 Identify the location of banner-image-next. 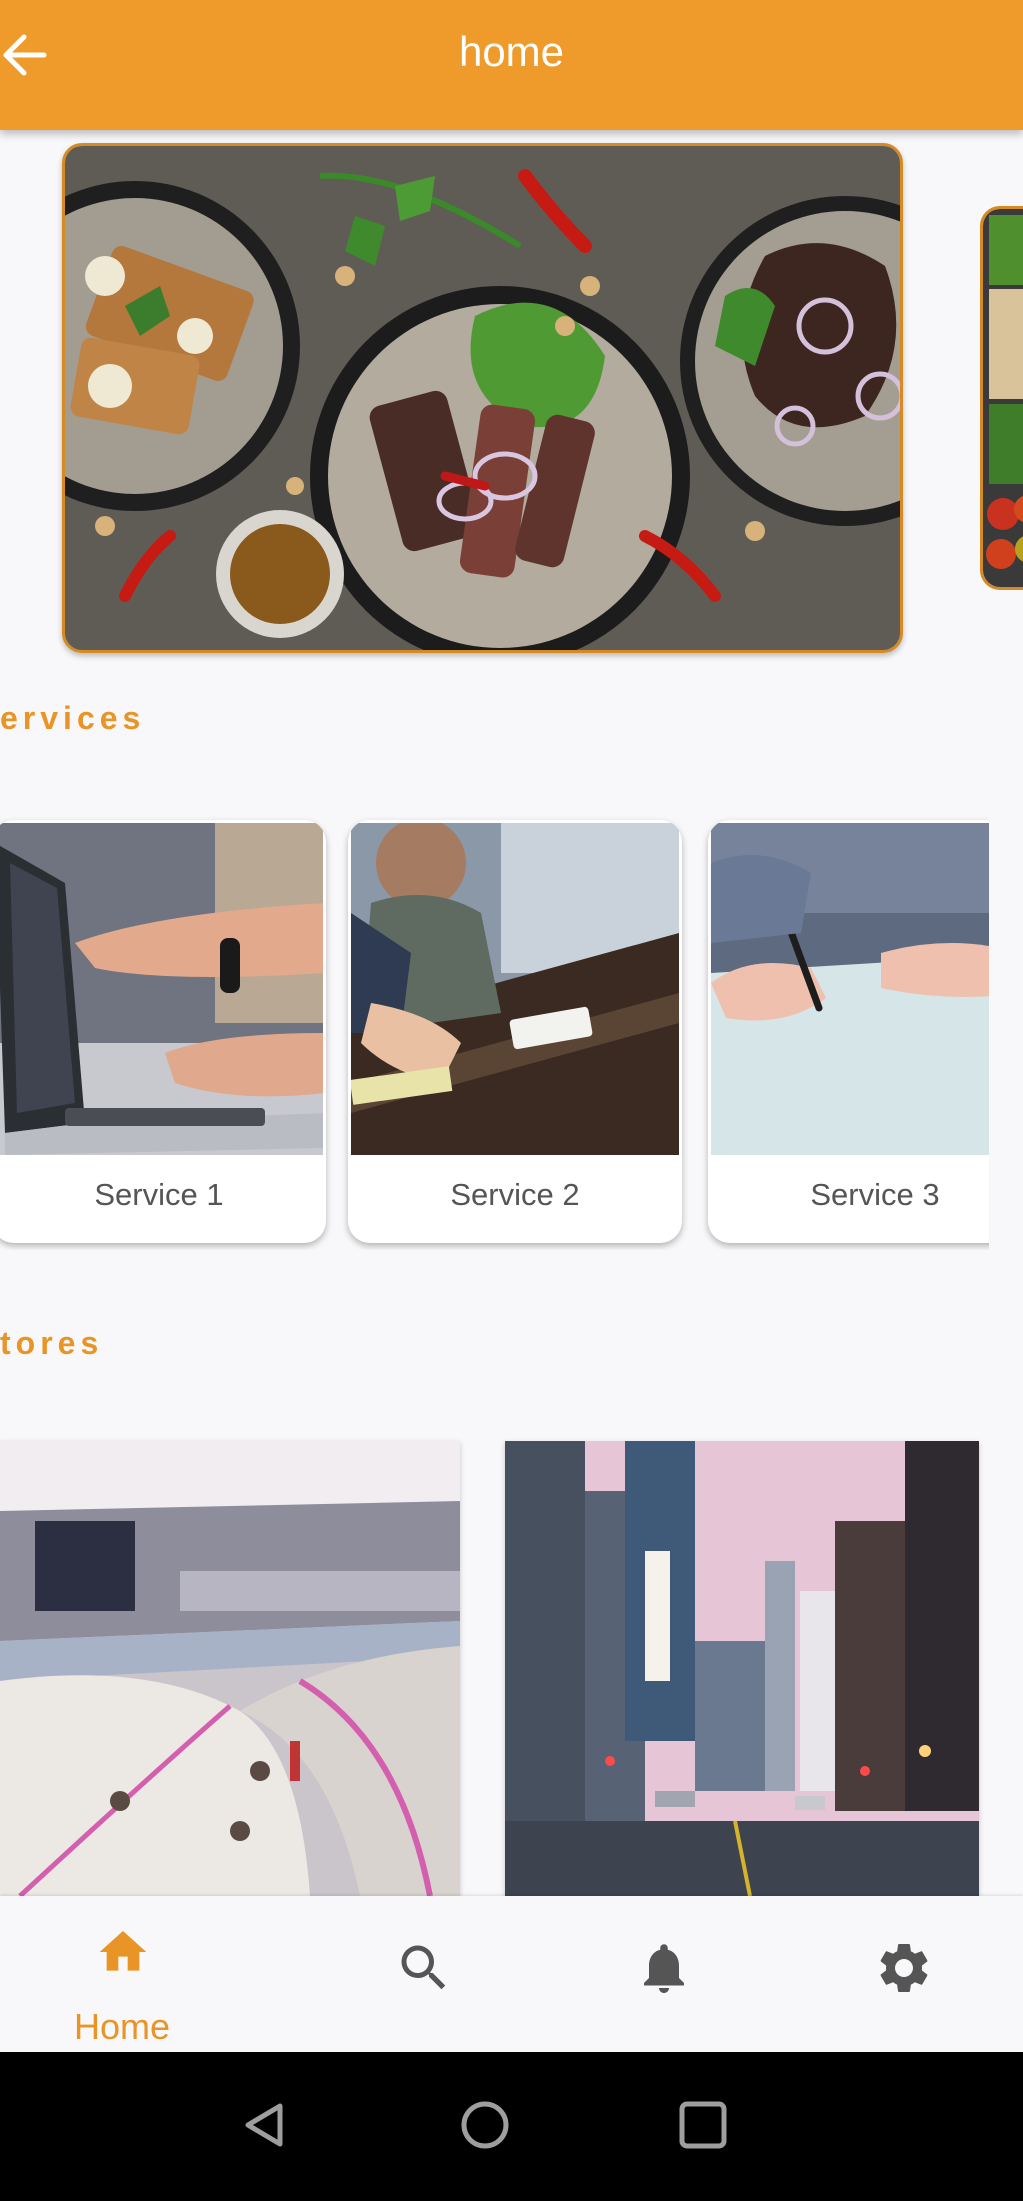
(1001, 398).